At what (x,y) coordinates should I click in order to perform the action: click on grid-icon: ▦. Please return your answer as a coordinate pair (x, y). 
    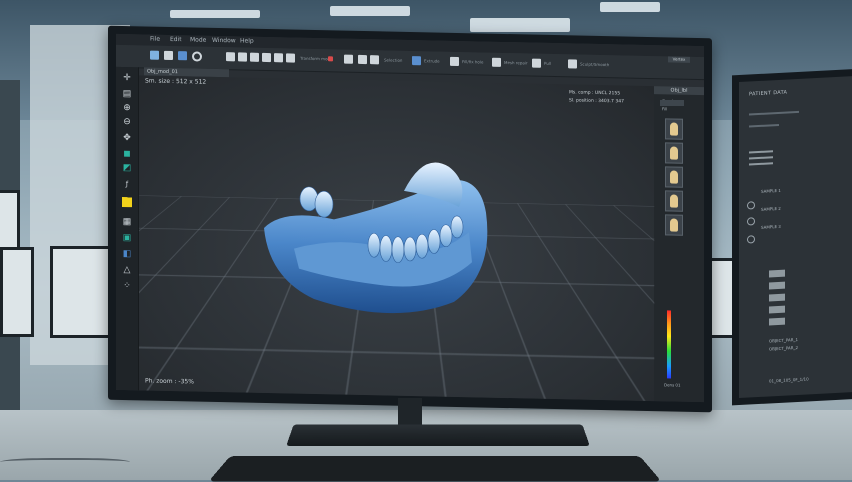
    Looking at the image, I should click on (127, 222).